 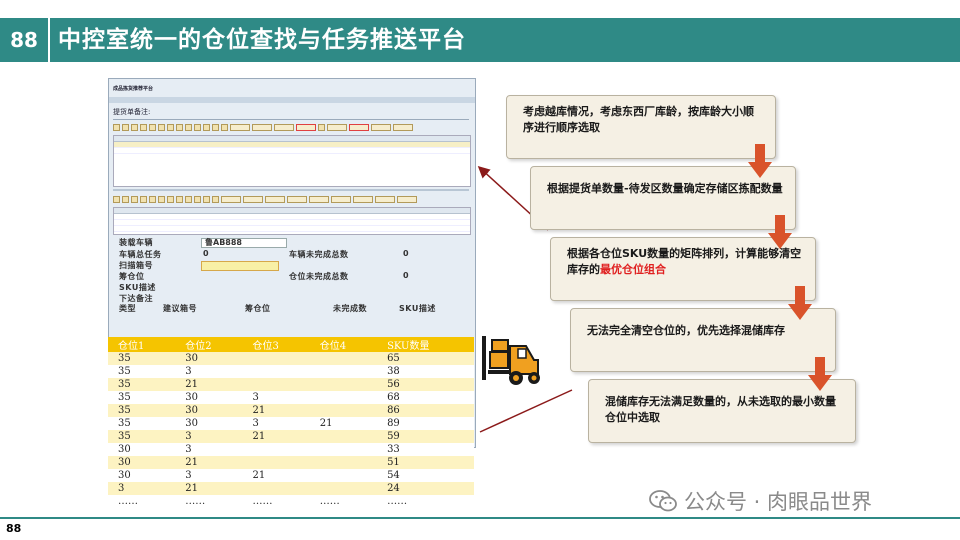 I want to click on header-pos3: 仓位3, so click(x=276, y=344).